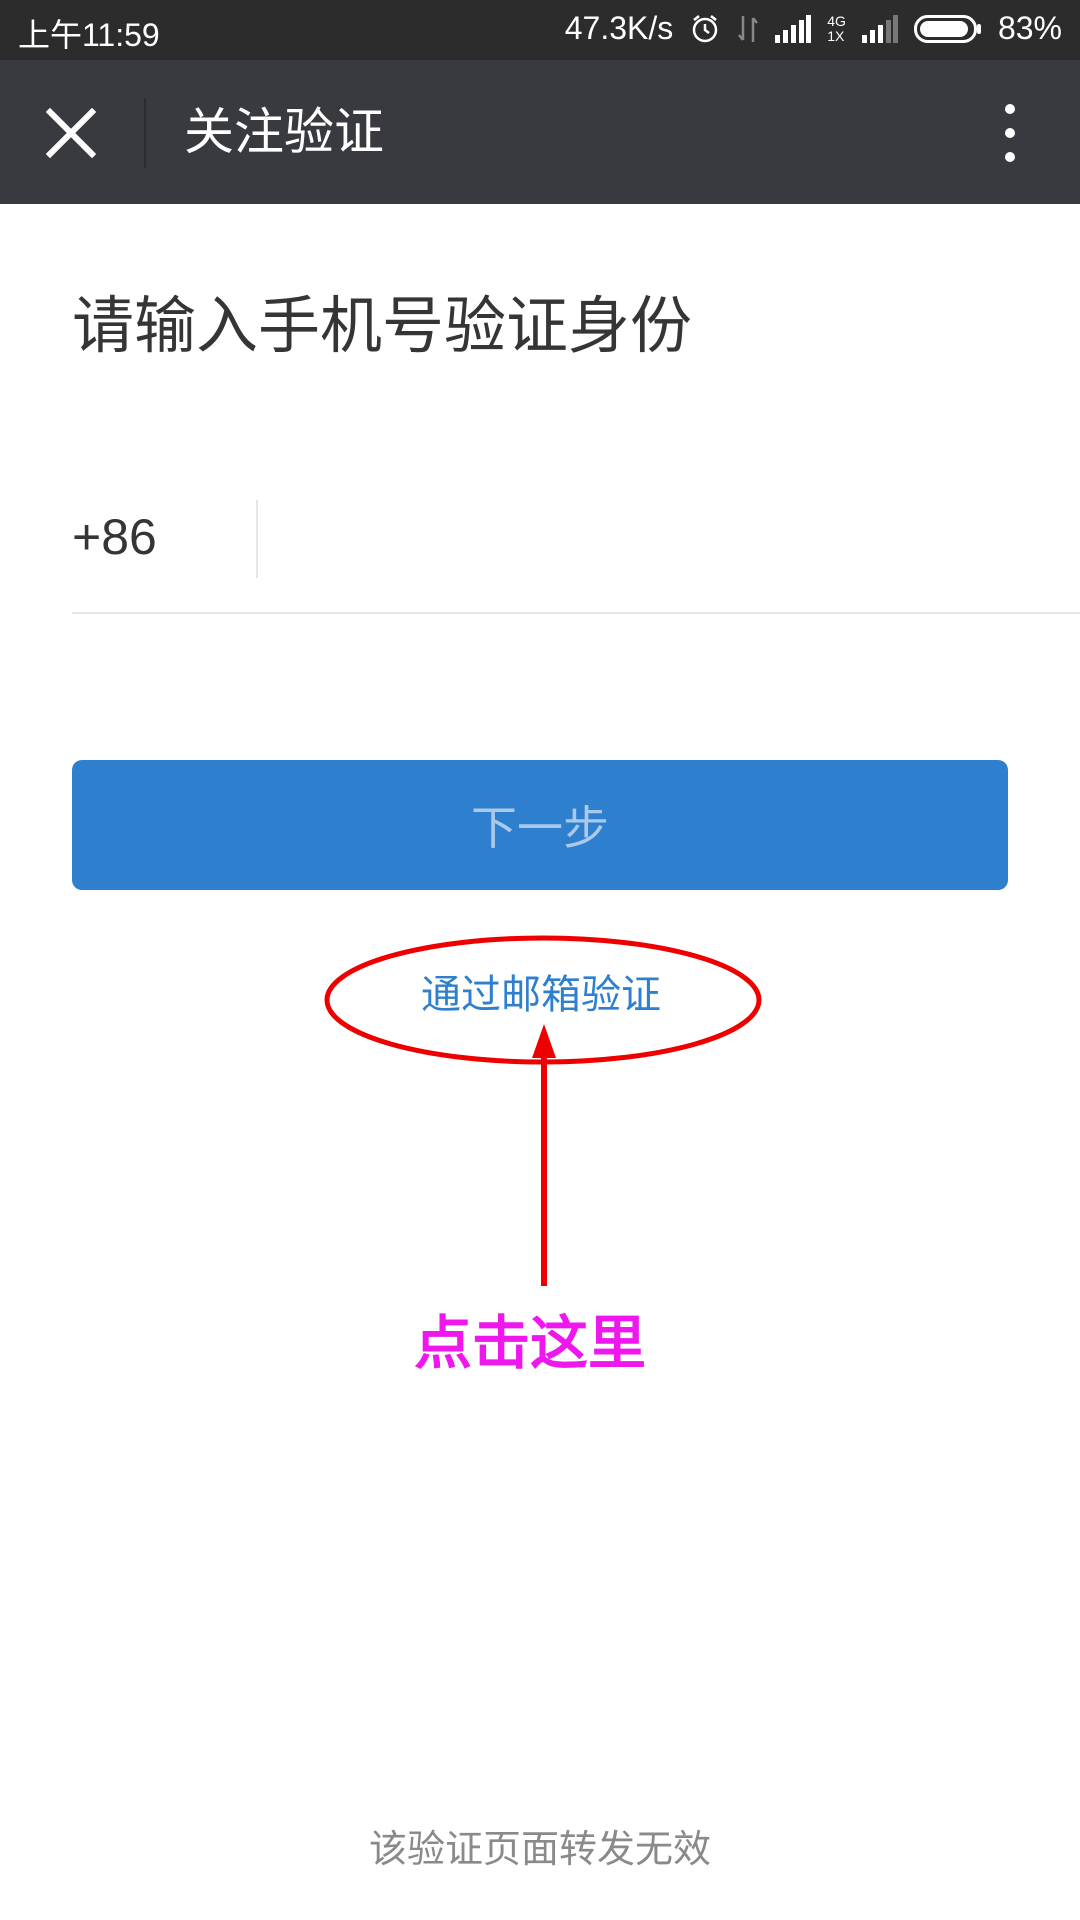 The width and height of the screenshot is (1080, 1920). I want to click on title-divider, so click(145, 133).